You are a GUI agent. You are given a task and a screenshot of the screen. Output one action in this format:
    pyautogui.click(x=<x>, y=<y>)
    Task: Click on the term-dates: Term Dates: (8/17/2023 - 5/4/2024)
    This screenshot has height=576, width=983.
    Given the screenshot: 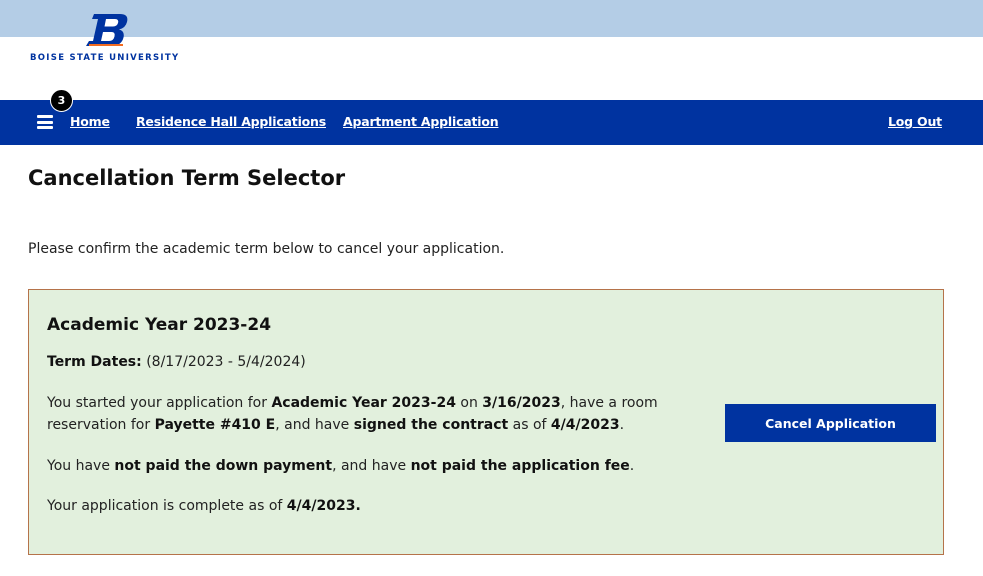 What is the action you would take?
    pyautogui.click(x=176, y=362)
    